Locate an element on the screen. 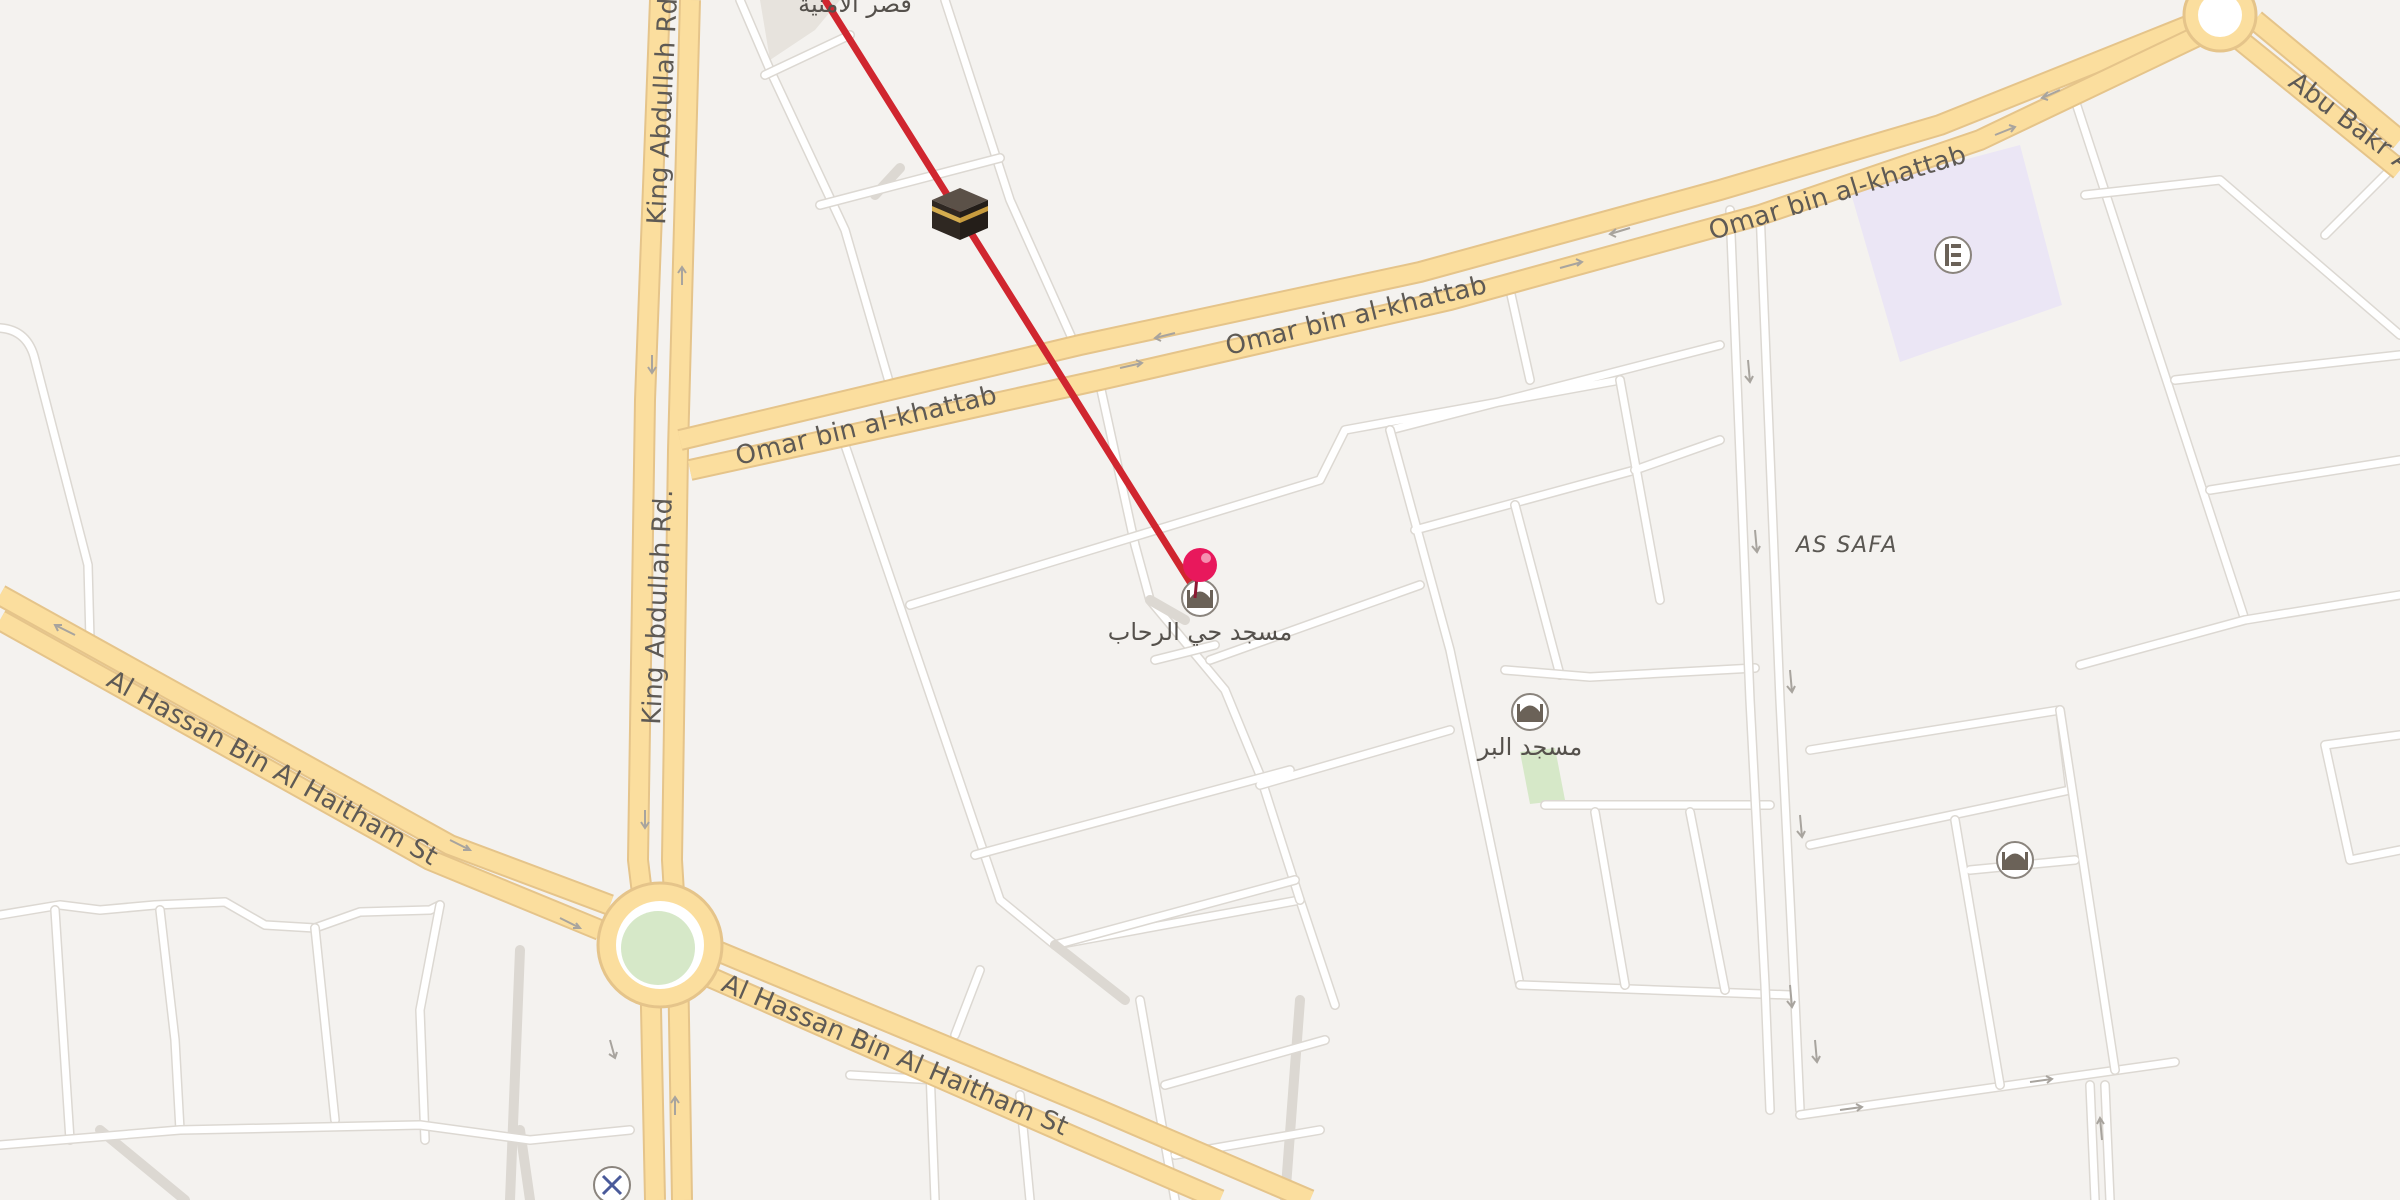  poi-label-top: قصر الأمنية is located at coordinates (855, 9).